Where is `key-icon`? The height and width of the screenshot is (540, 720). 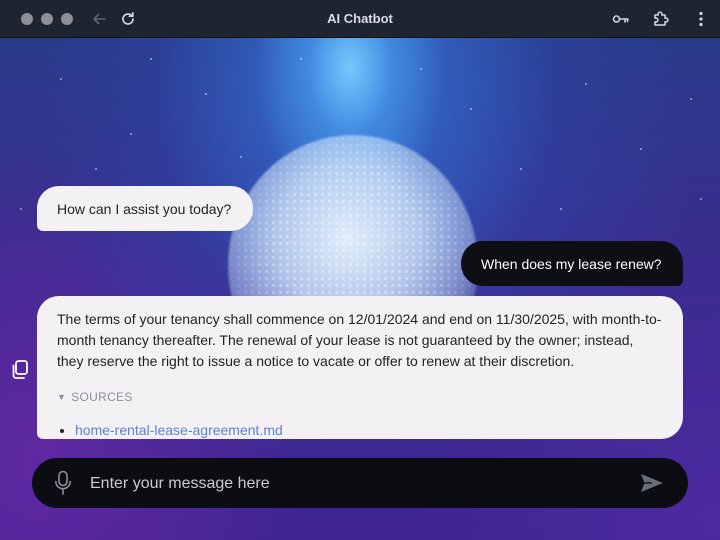
key-icon is located at coordinates (621, 19).